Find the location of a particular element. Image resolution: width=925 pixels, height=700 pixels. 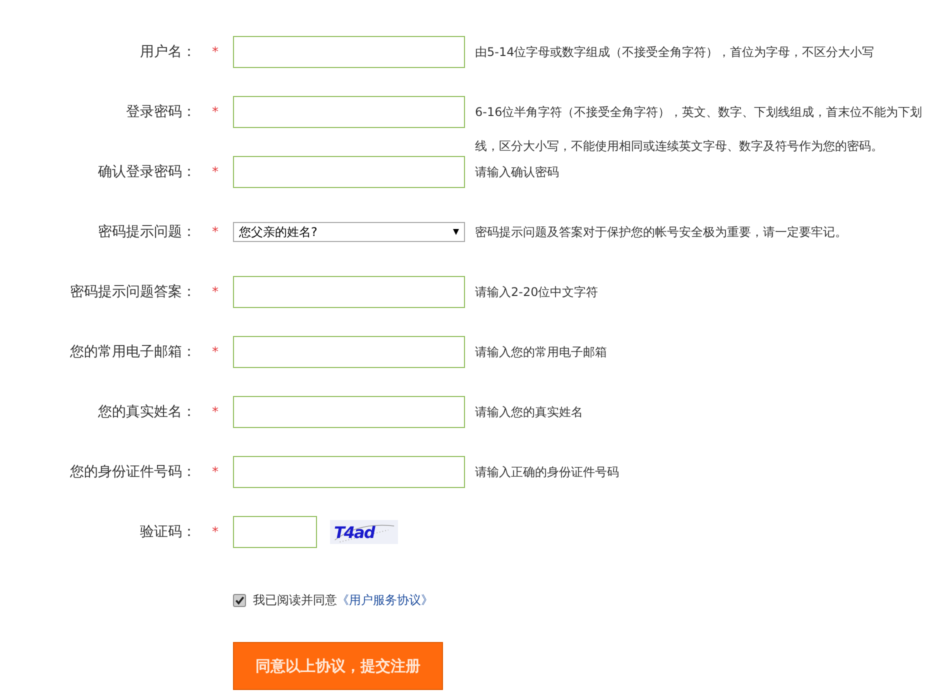

field-hint: 密码提示问题及答案对于保护您的帐号安全极为重要，请一定要牢记。 is located at coordinates (661, 232).